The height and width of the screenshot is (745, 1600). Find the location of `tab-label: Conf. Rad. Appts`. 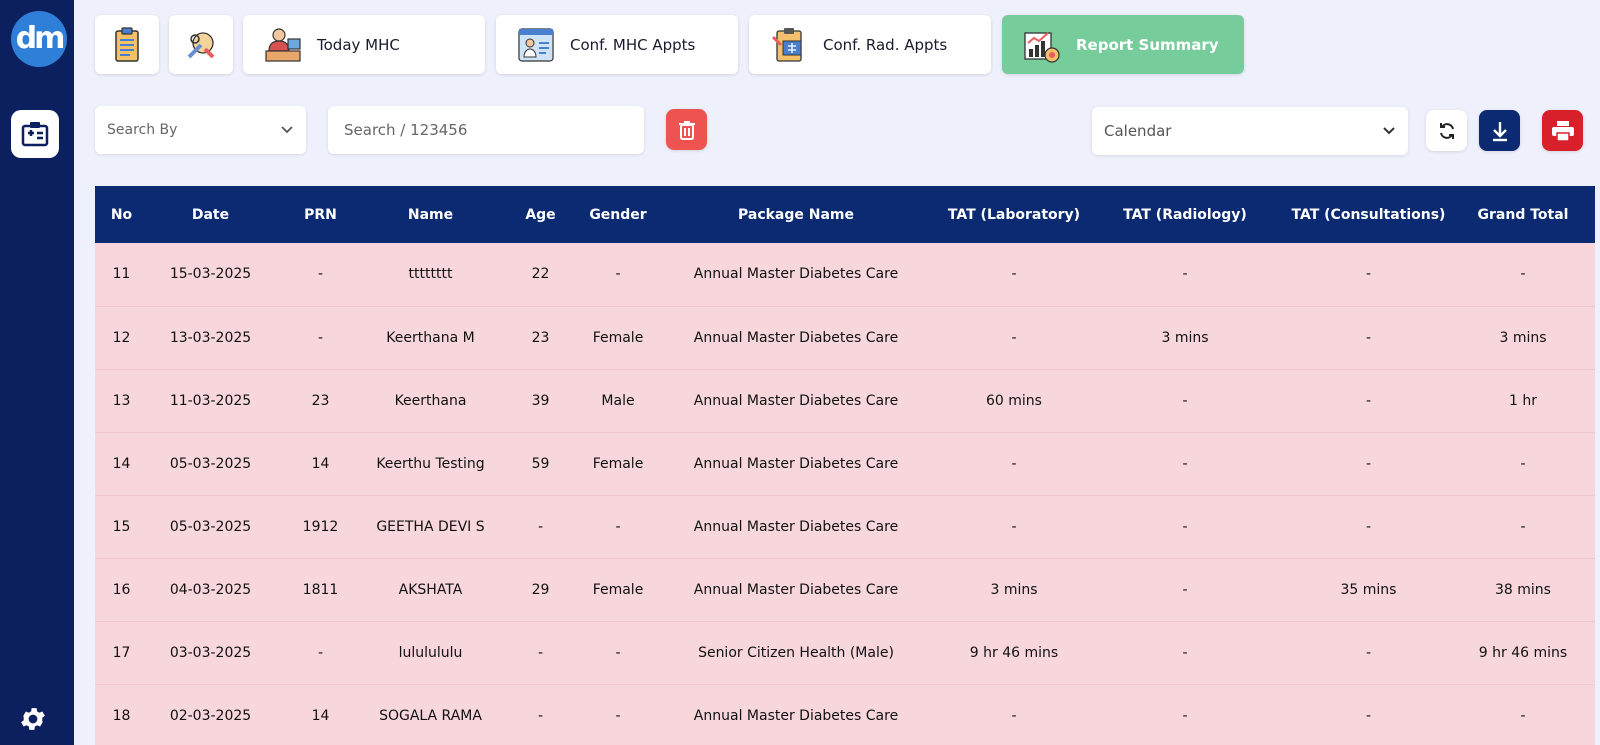

tab-label: Conf. Rad. Appts is located at coordinates (885, 44).